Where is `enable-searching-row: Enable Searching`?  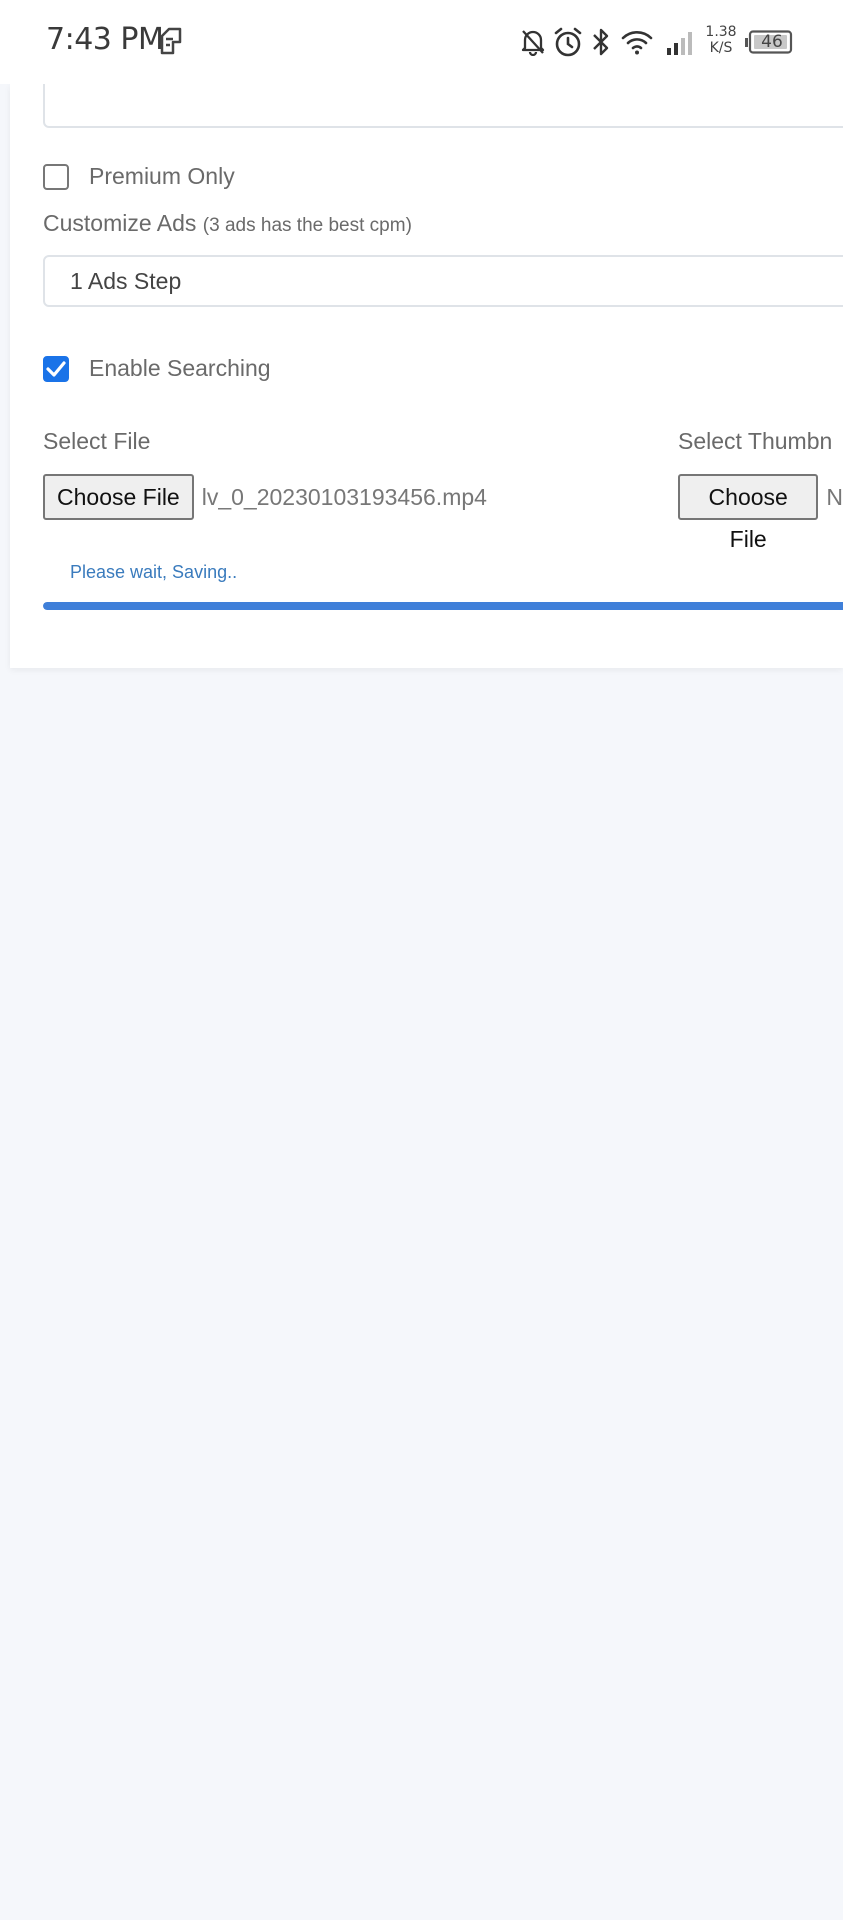 enable-searching-row: Enable Searching is located at coordinates (157, 368).